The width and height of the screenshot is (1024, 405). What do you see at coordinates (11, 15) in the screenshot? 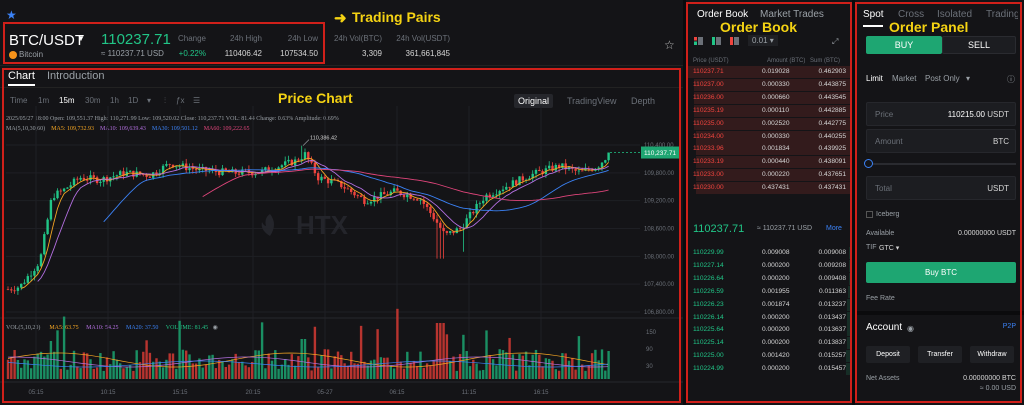
I see `favorites-star-icon: ★` at bounding box center [11, 15].